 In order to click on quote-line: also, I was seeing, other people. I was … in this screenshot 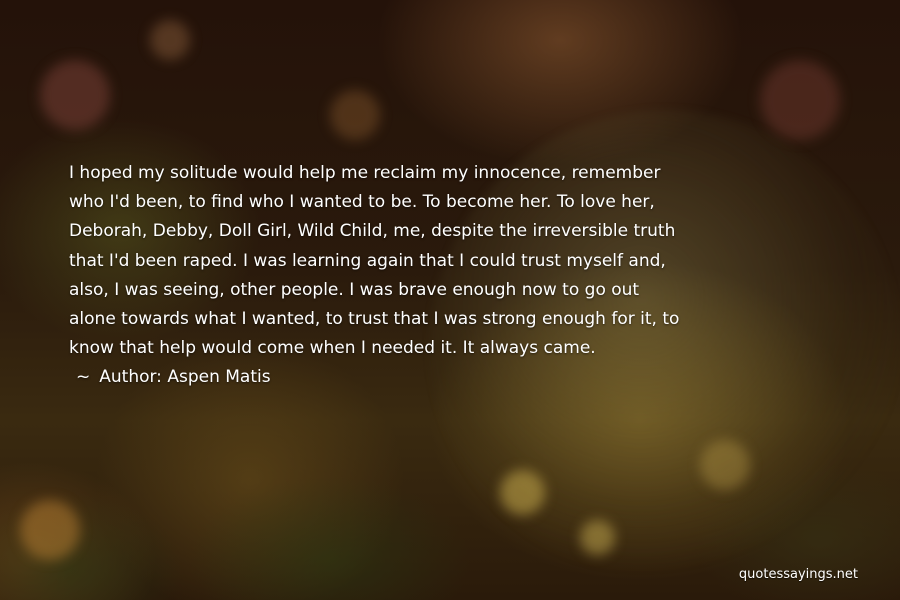, I will do `click(354, 289)`.